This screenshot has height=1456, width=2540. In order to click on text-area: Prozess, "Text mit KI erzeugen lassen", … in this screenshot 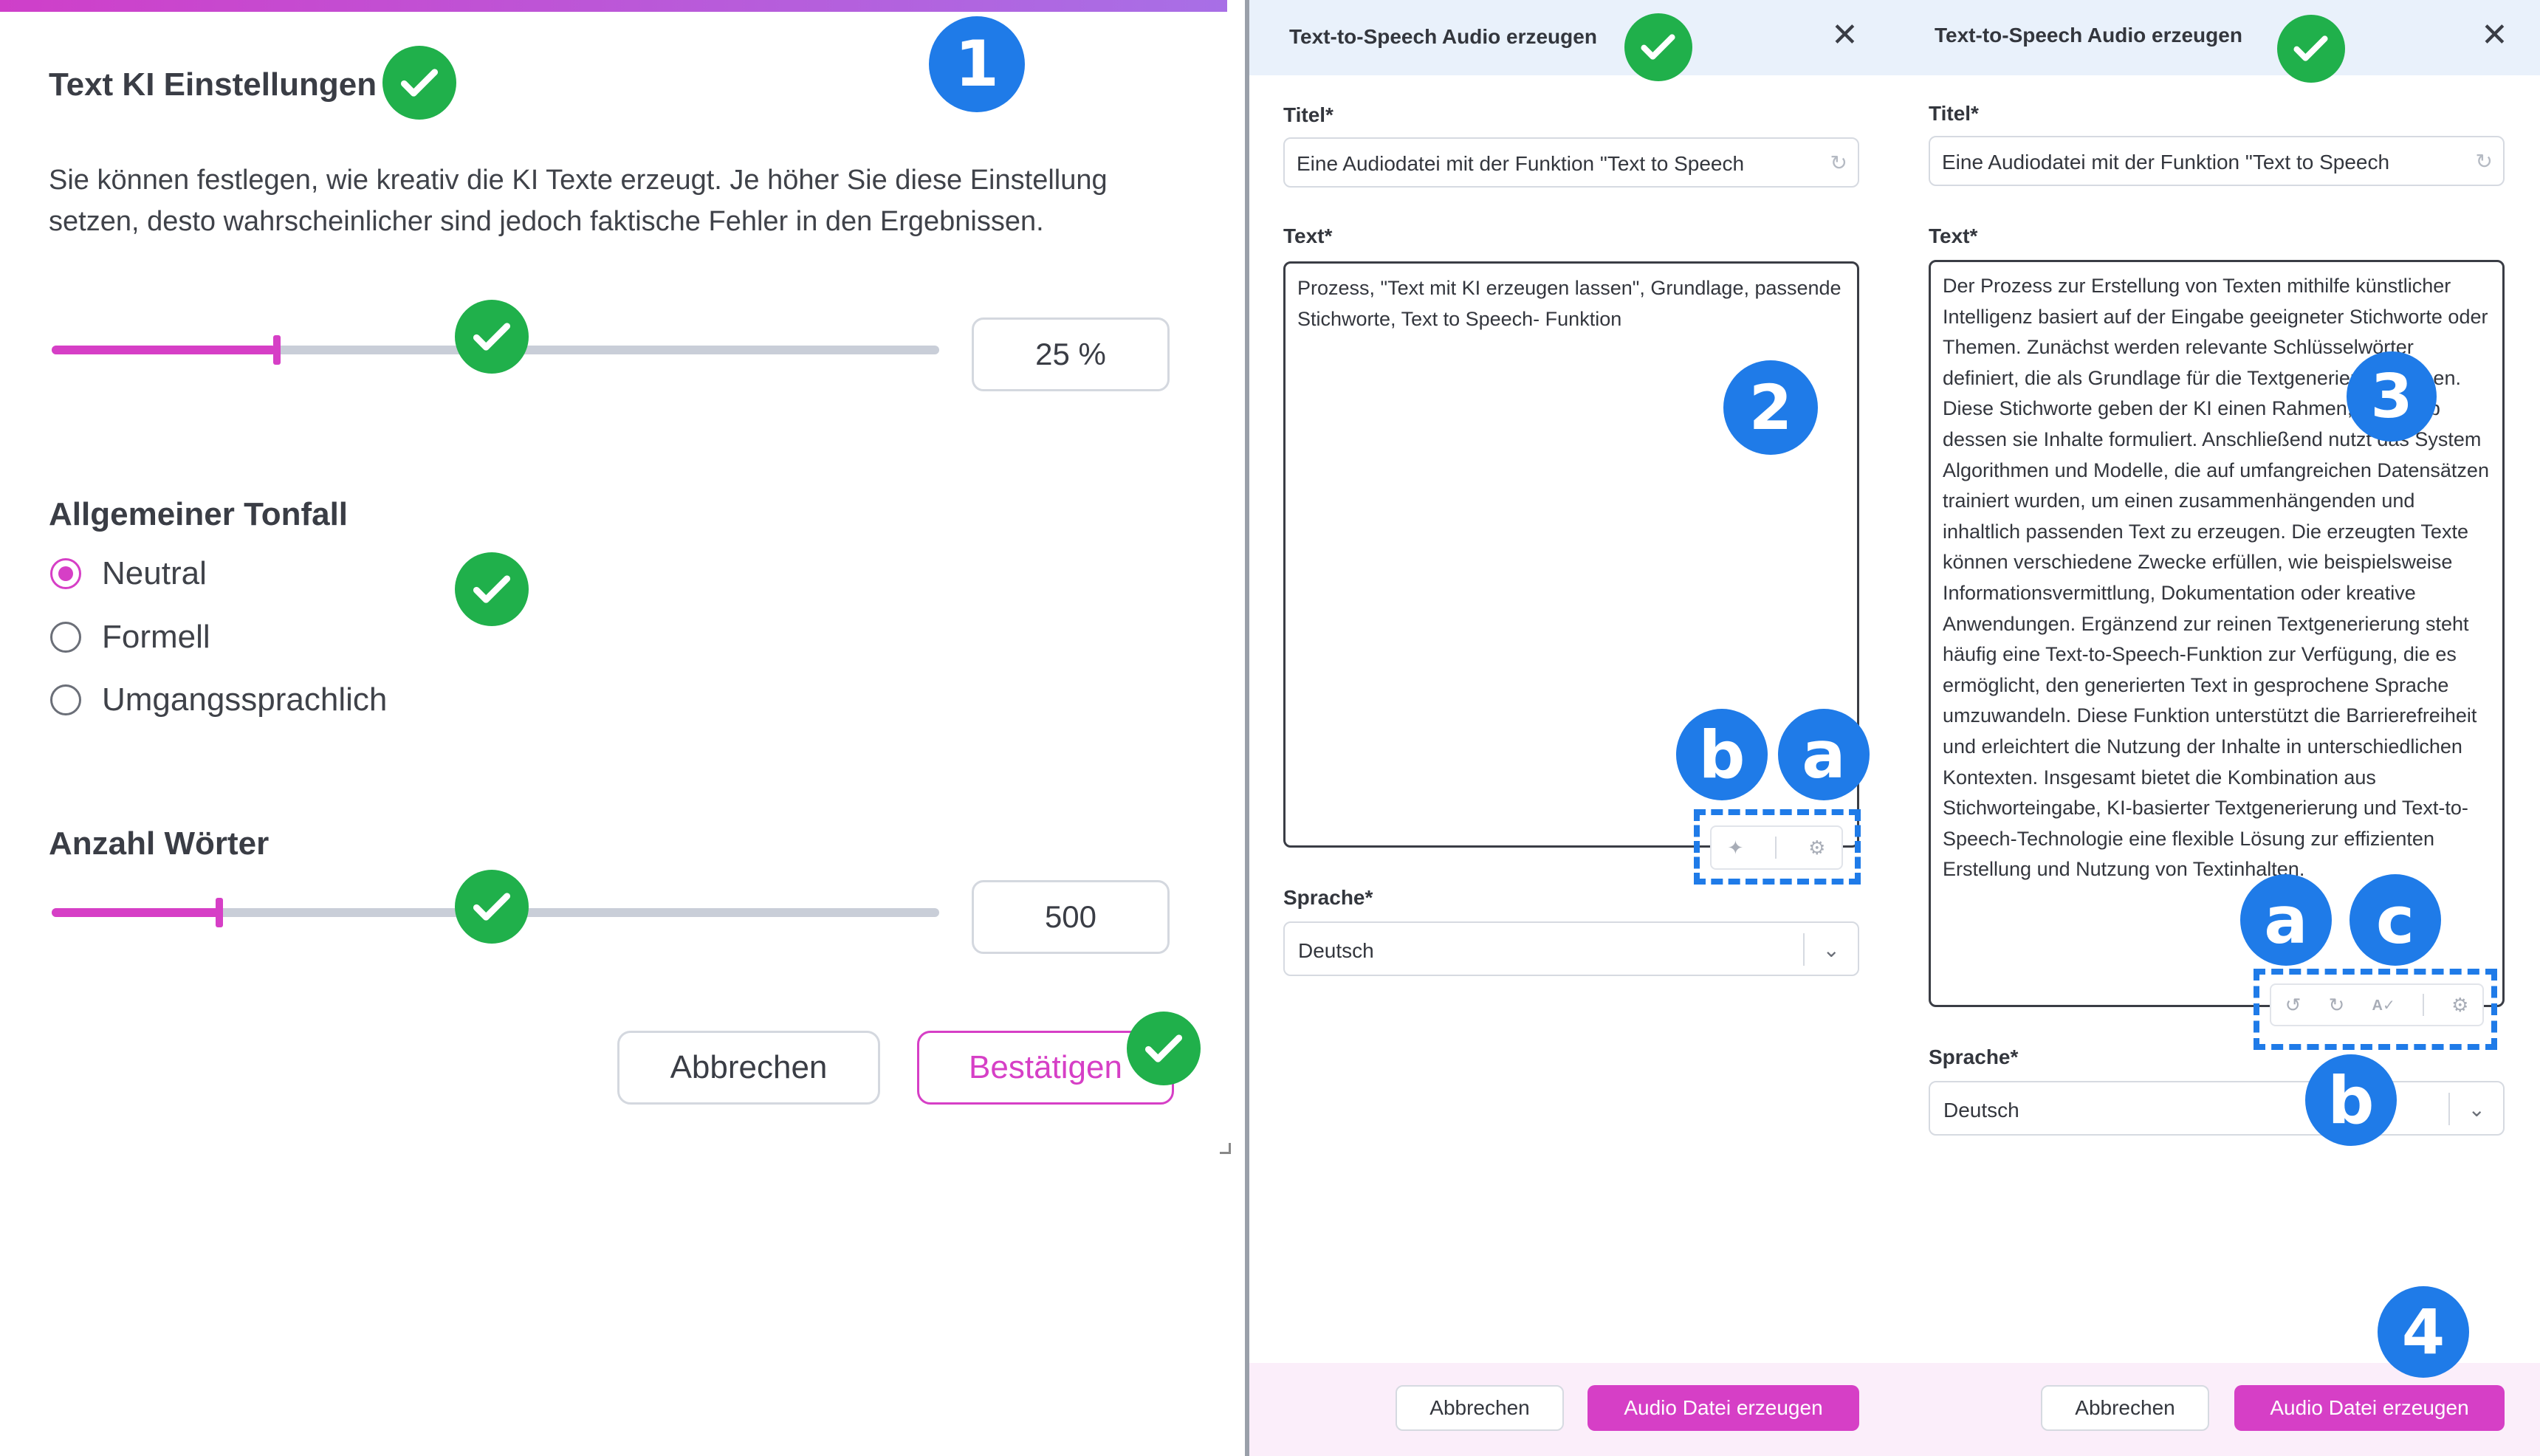, I will do `click(1571, 555)`.